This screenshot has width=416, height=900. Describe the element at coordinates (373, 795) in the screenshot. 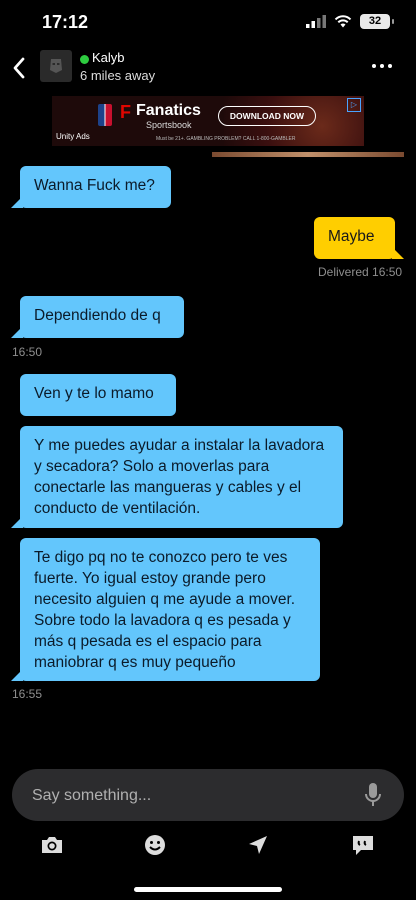

I see `microphone-icon` at that location.